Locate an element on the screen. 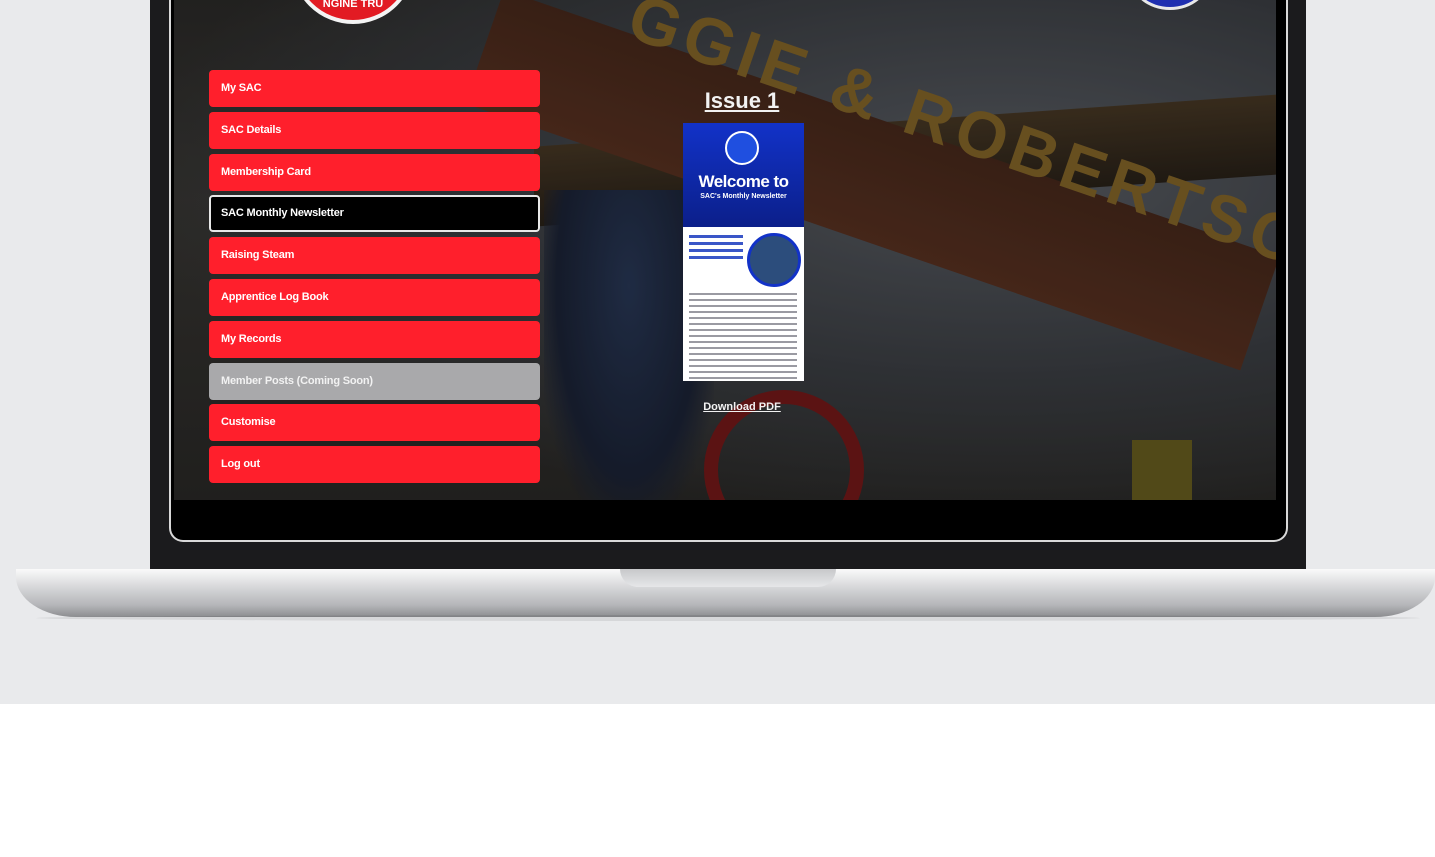 This screenshot has height=857, width=1435. menu-item-apprentice-log-book: Apprentice Log Book is located at coordinates (374, 297).